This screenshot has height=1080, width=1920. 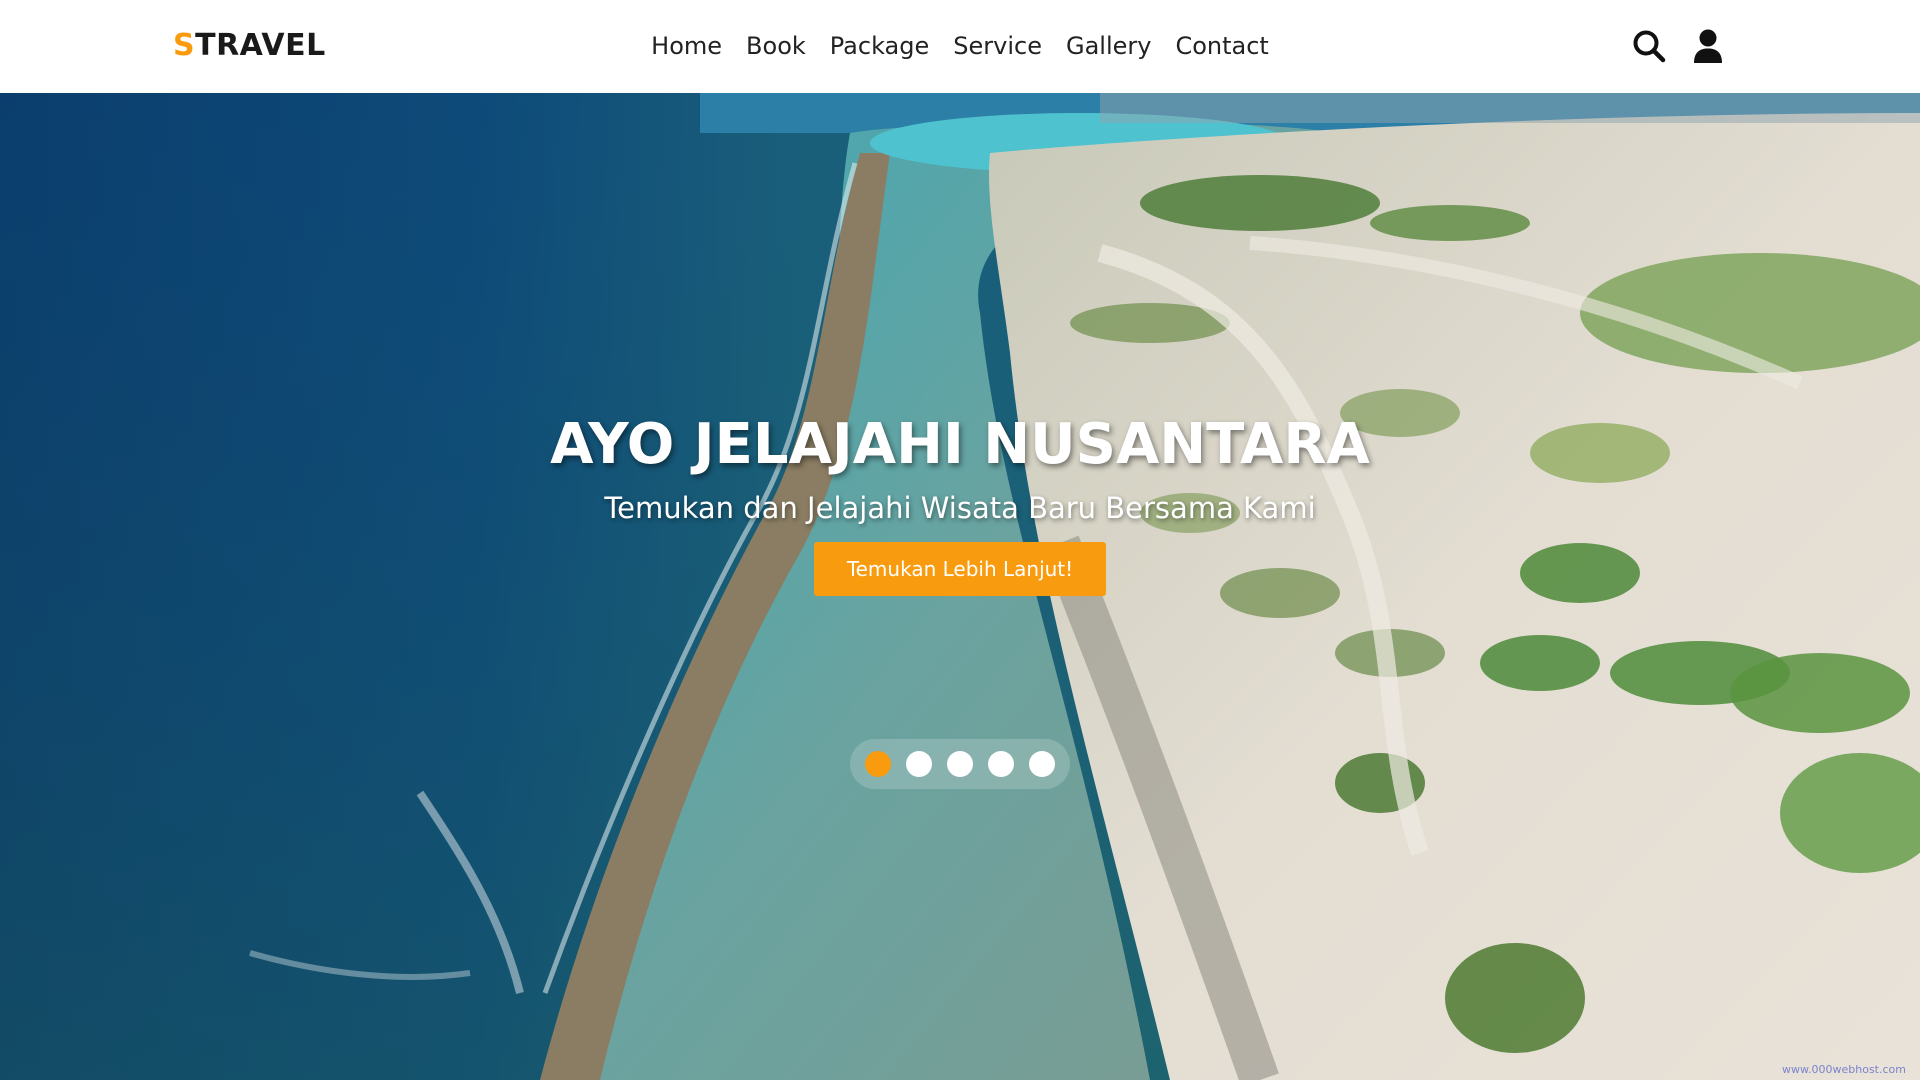 I want to click on hosting-watermark: www.000webhost.com, so click(x=1844, y=1069).